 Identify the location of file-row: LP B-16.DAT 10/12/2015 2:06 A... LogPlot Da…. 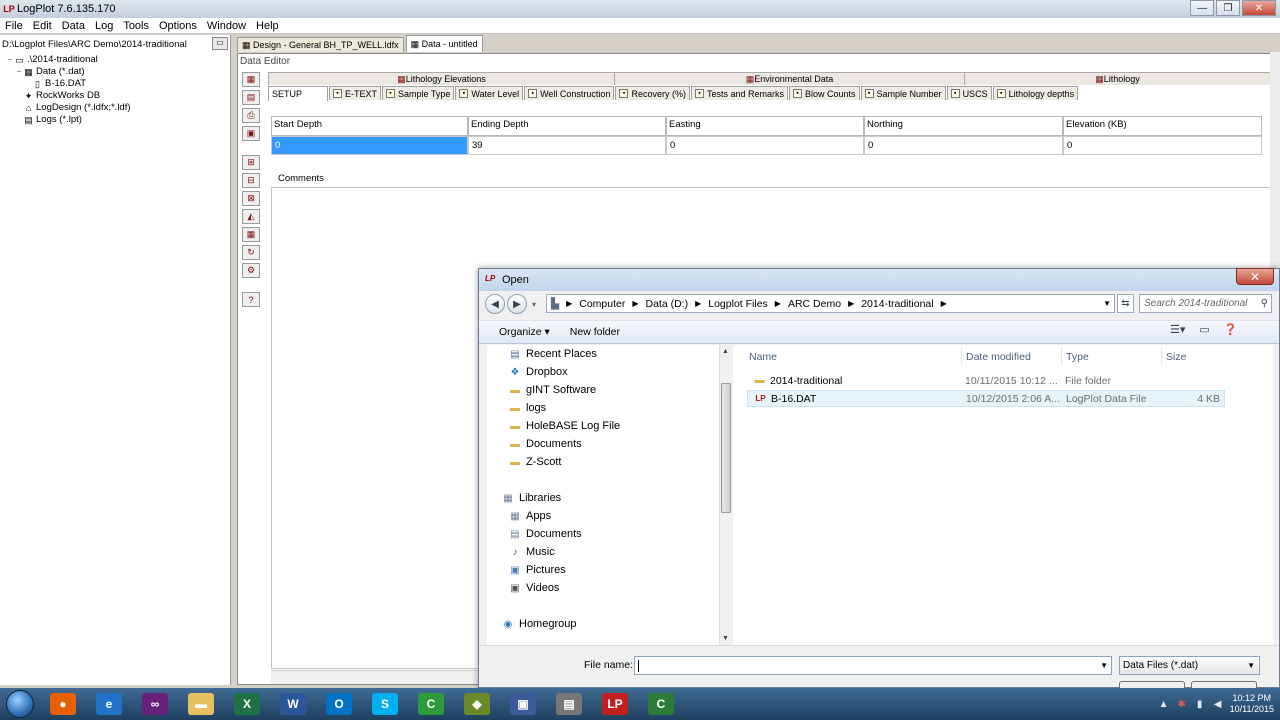
(986, 398).